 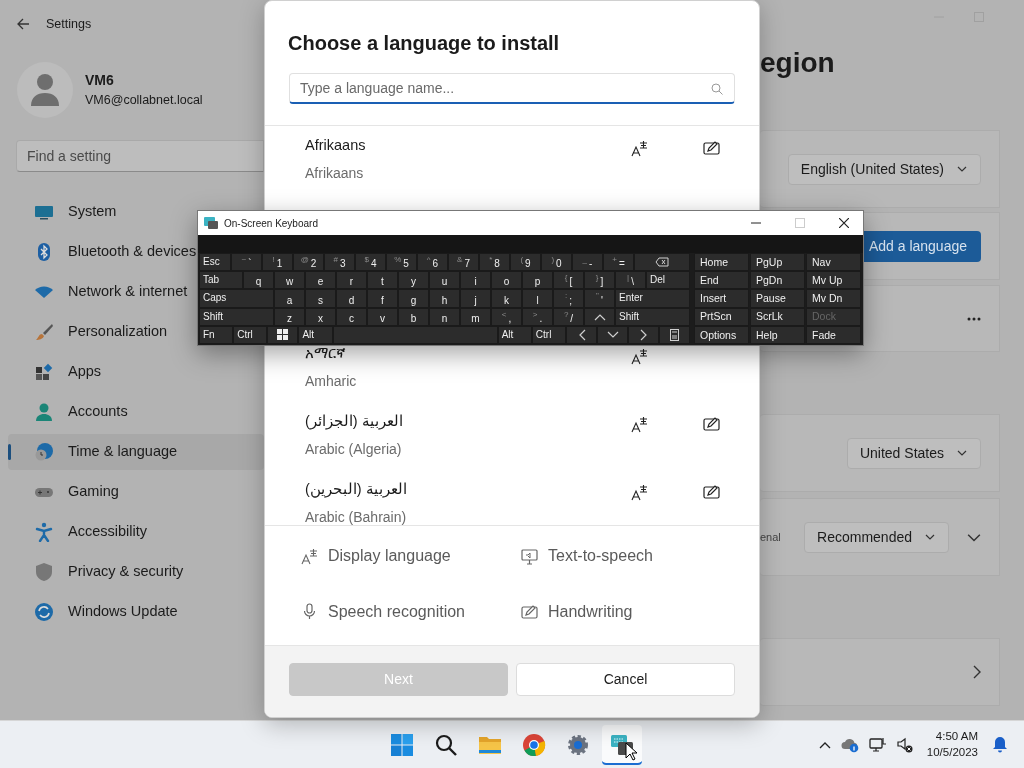 What do you see at coordinates (913, 453) in the screenshot?
I see `dropdown: United States` at bounding box center [913, 453].